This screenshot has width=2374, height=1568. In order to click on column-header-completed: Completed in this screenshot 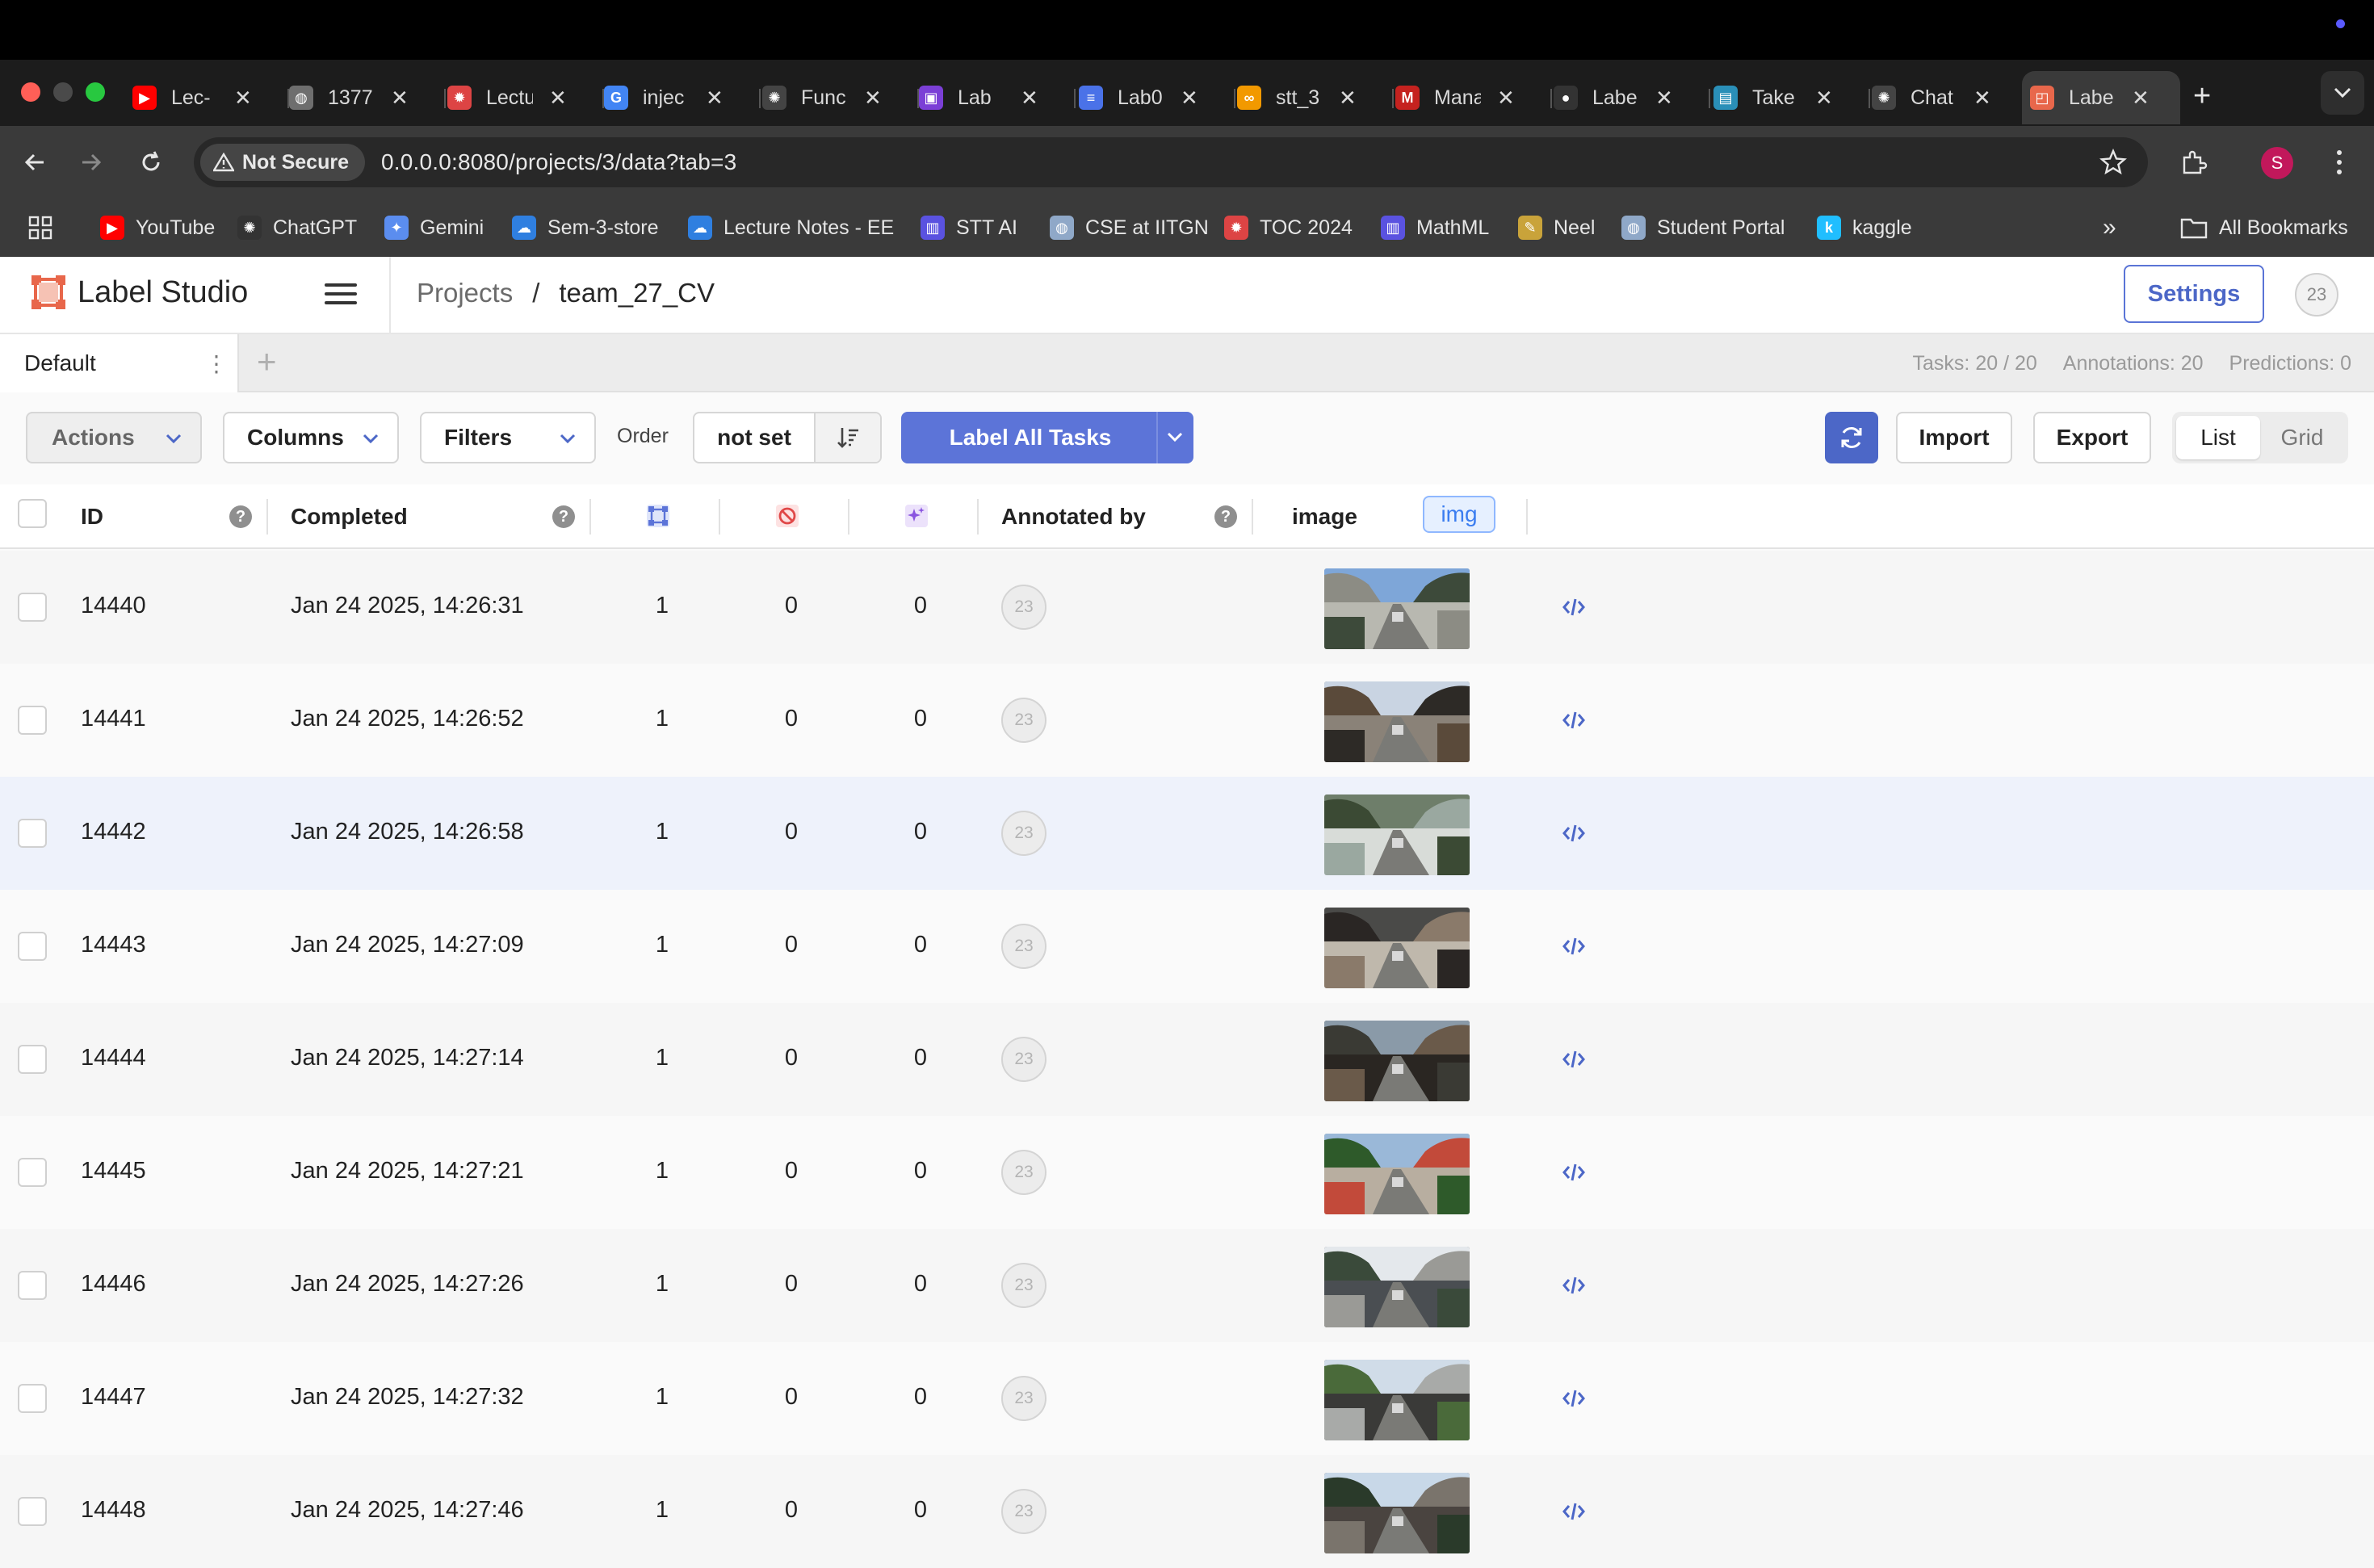, I will do `click(349, 517)`.